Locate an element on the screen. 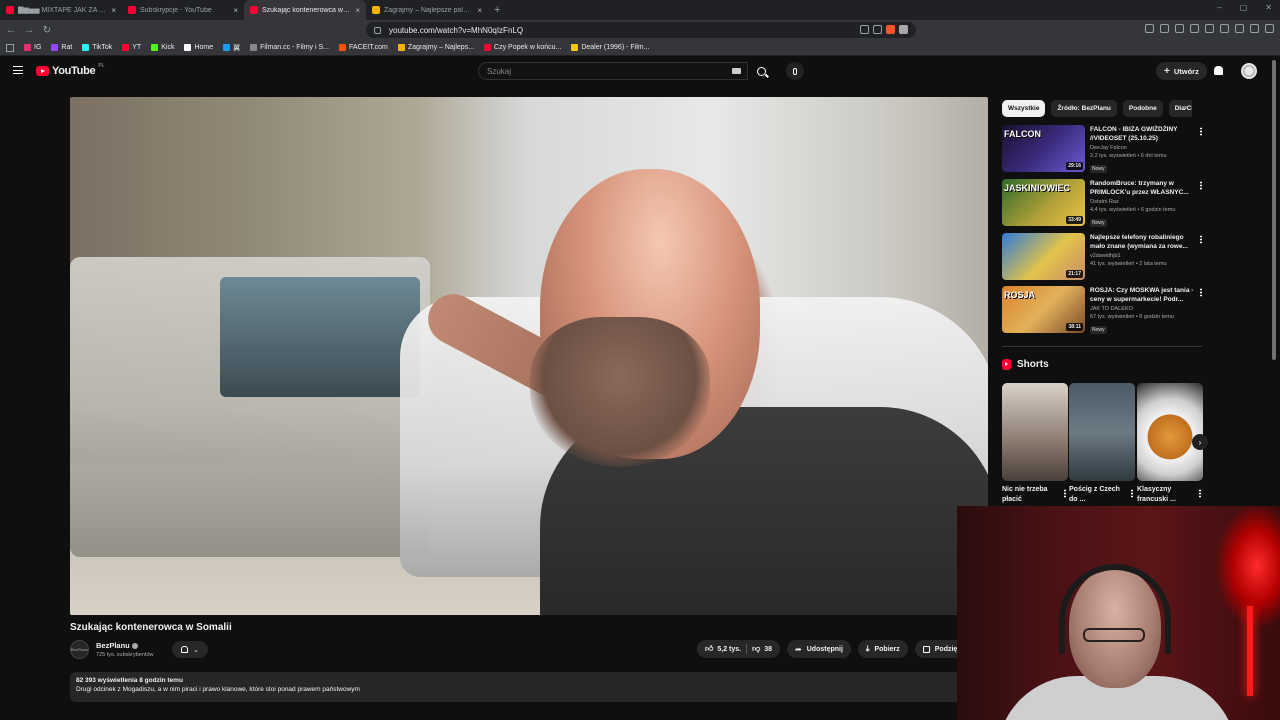 The image size is (1280, 720). filter-chip: Źródło: BezPlanu is located at coordinates (1084, 108).